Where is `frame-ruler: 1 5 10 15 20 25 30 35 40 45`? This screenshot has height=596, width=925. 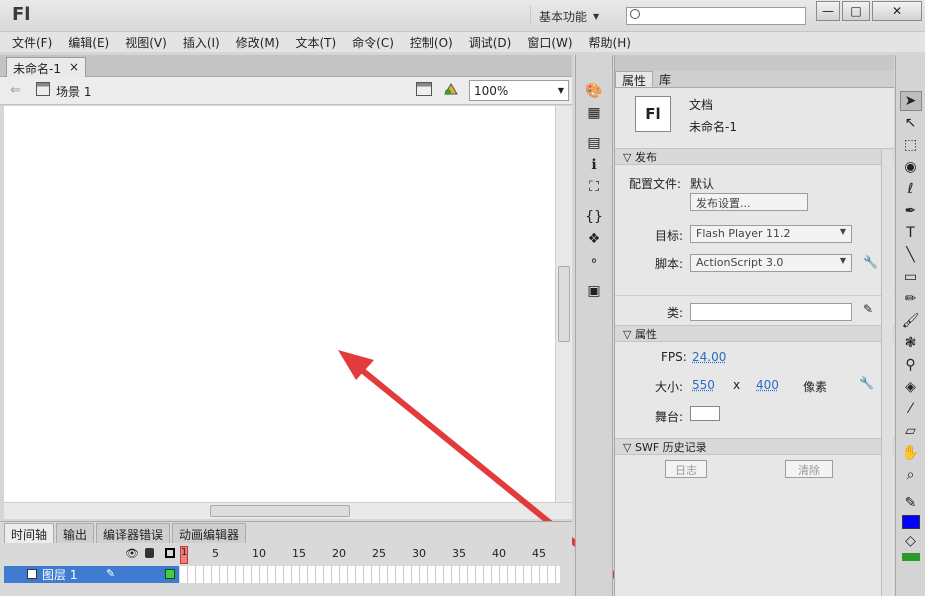 frame-ruler: 1 5 10 15 20 25 30 35 40 45 is located at coordinates (370, 555).